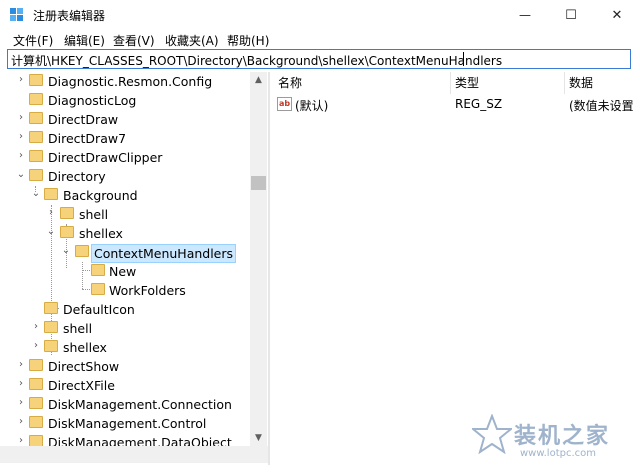 The width and height of the screenshot is (640, 474). I want to click on tree-item-label: Background, so click(100, 195).